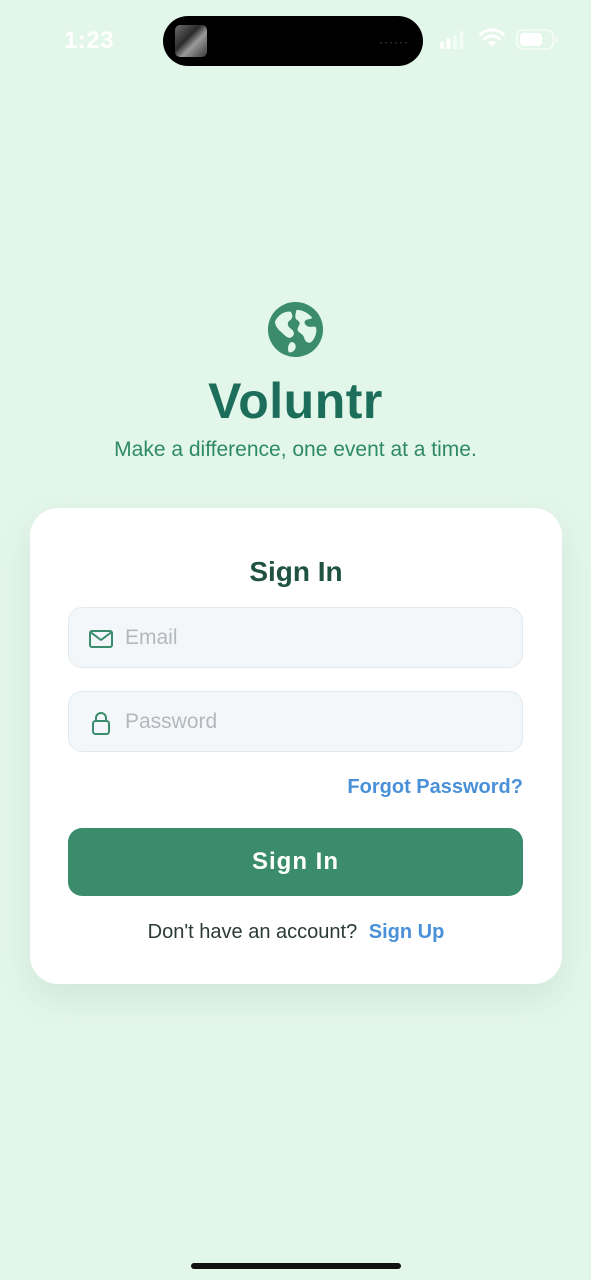  Describe the element at coordinates (293, 41) in the screenshot. I see `dynamic-island: ······` at that location.